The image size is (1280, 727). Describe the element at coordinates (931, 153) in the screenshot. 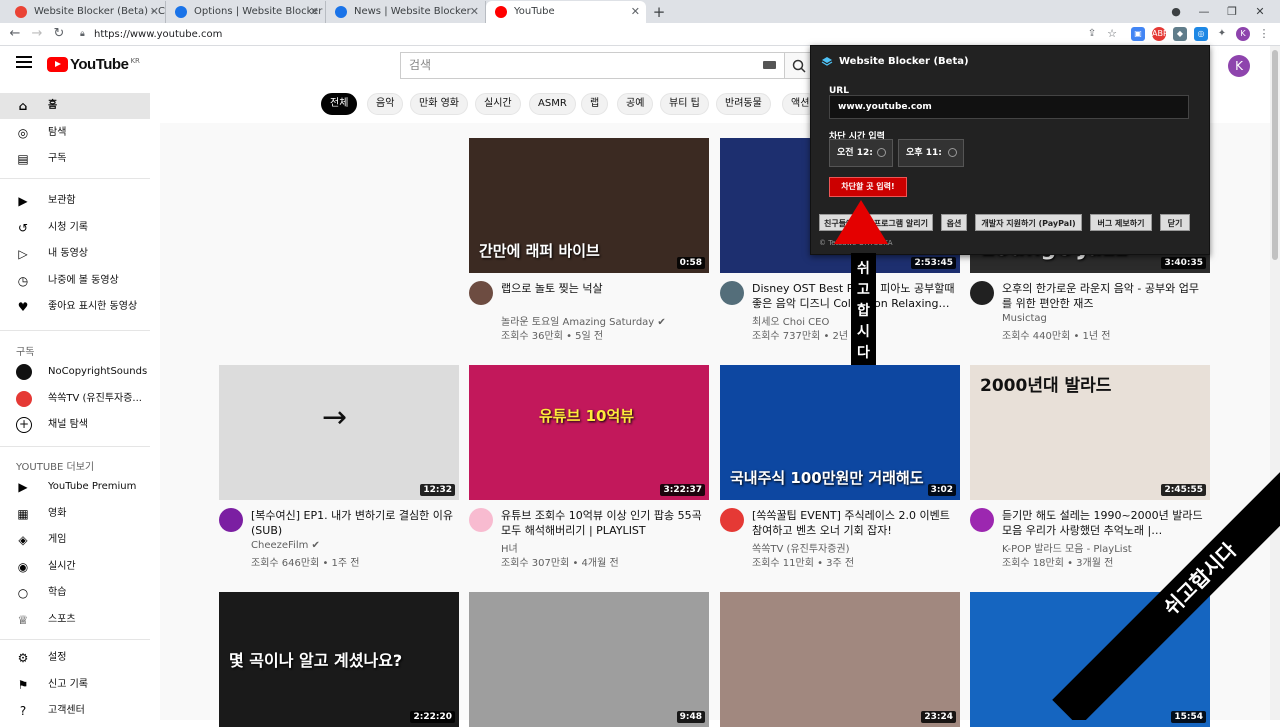

I see `end-time-input: 오후 11:` at that location.